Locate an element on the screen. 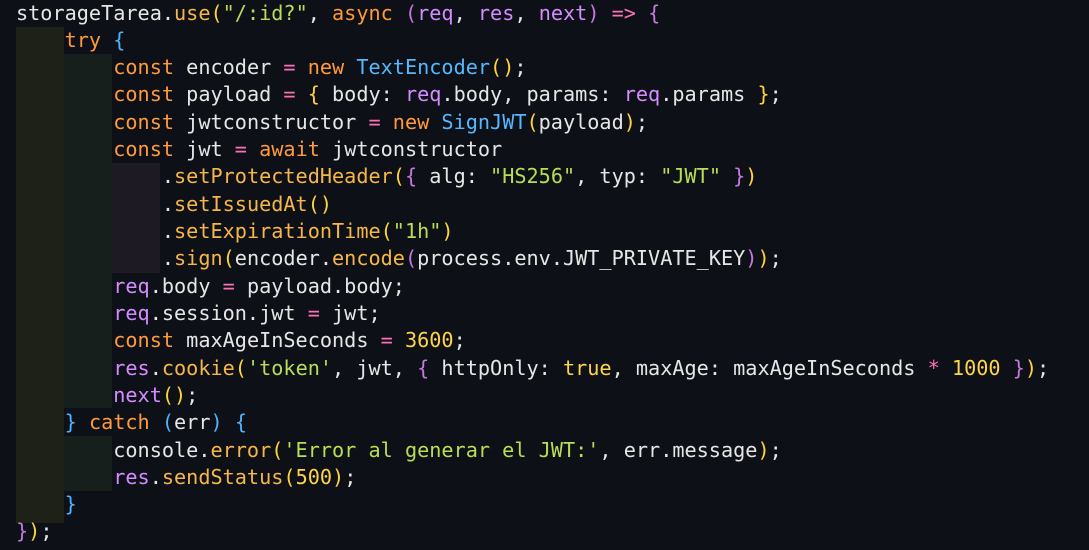 Image resolution: width=1089 pixels, height=550 pixels. code-token: jwt; is located at coordinates (350, 313).